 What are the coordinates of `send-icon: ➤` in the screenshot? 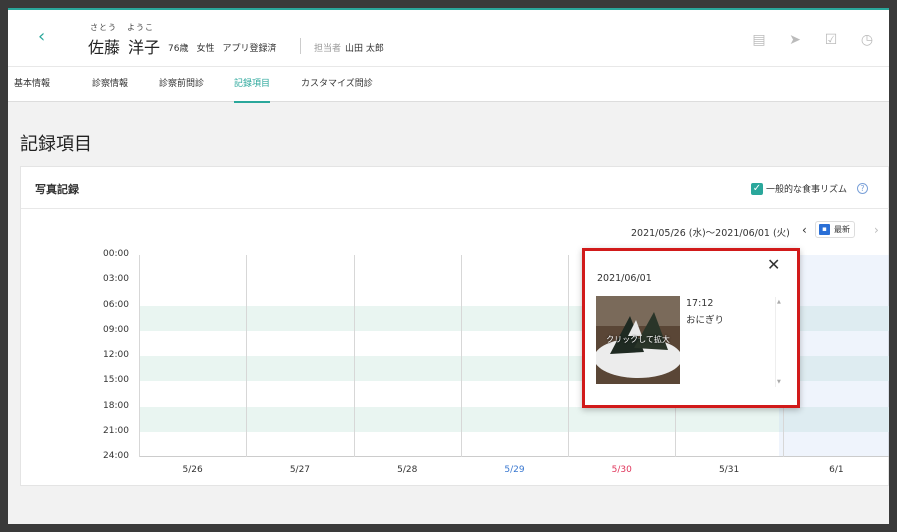 It's located at (795, 40).